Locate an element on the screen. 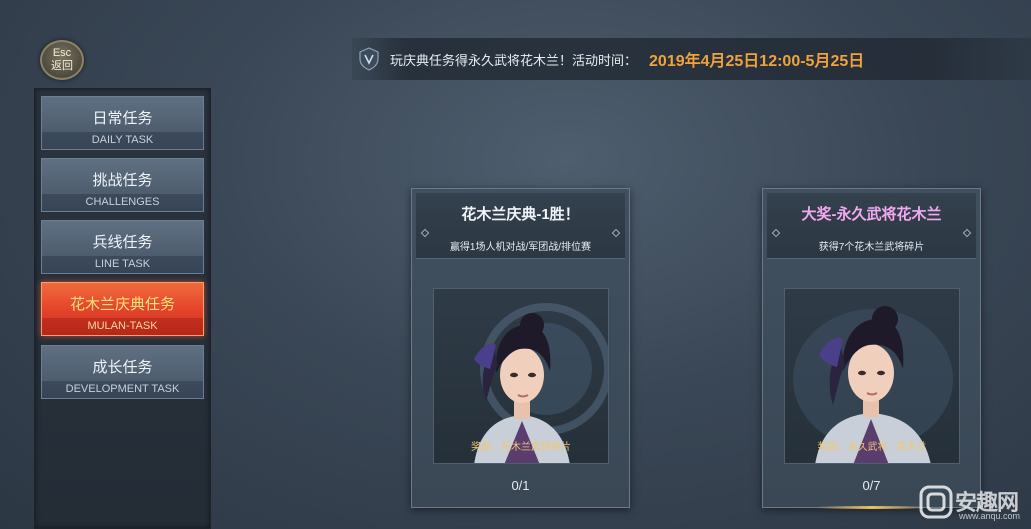  esc-back-button: Esc 返回 is located at coordinates (62, 60).